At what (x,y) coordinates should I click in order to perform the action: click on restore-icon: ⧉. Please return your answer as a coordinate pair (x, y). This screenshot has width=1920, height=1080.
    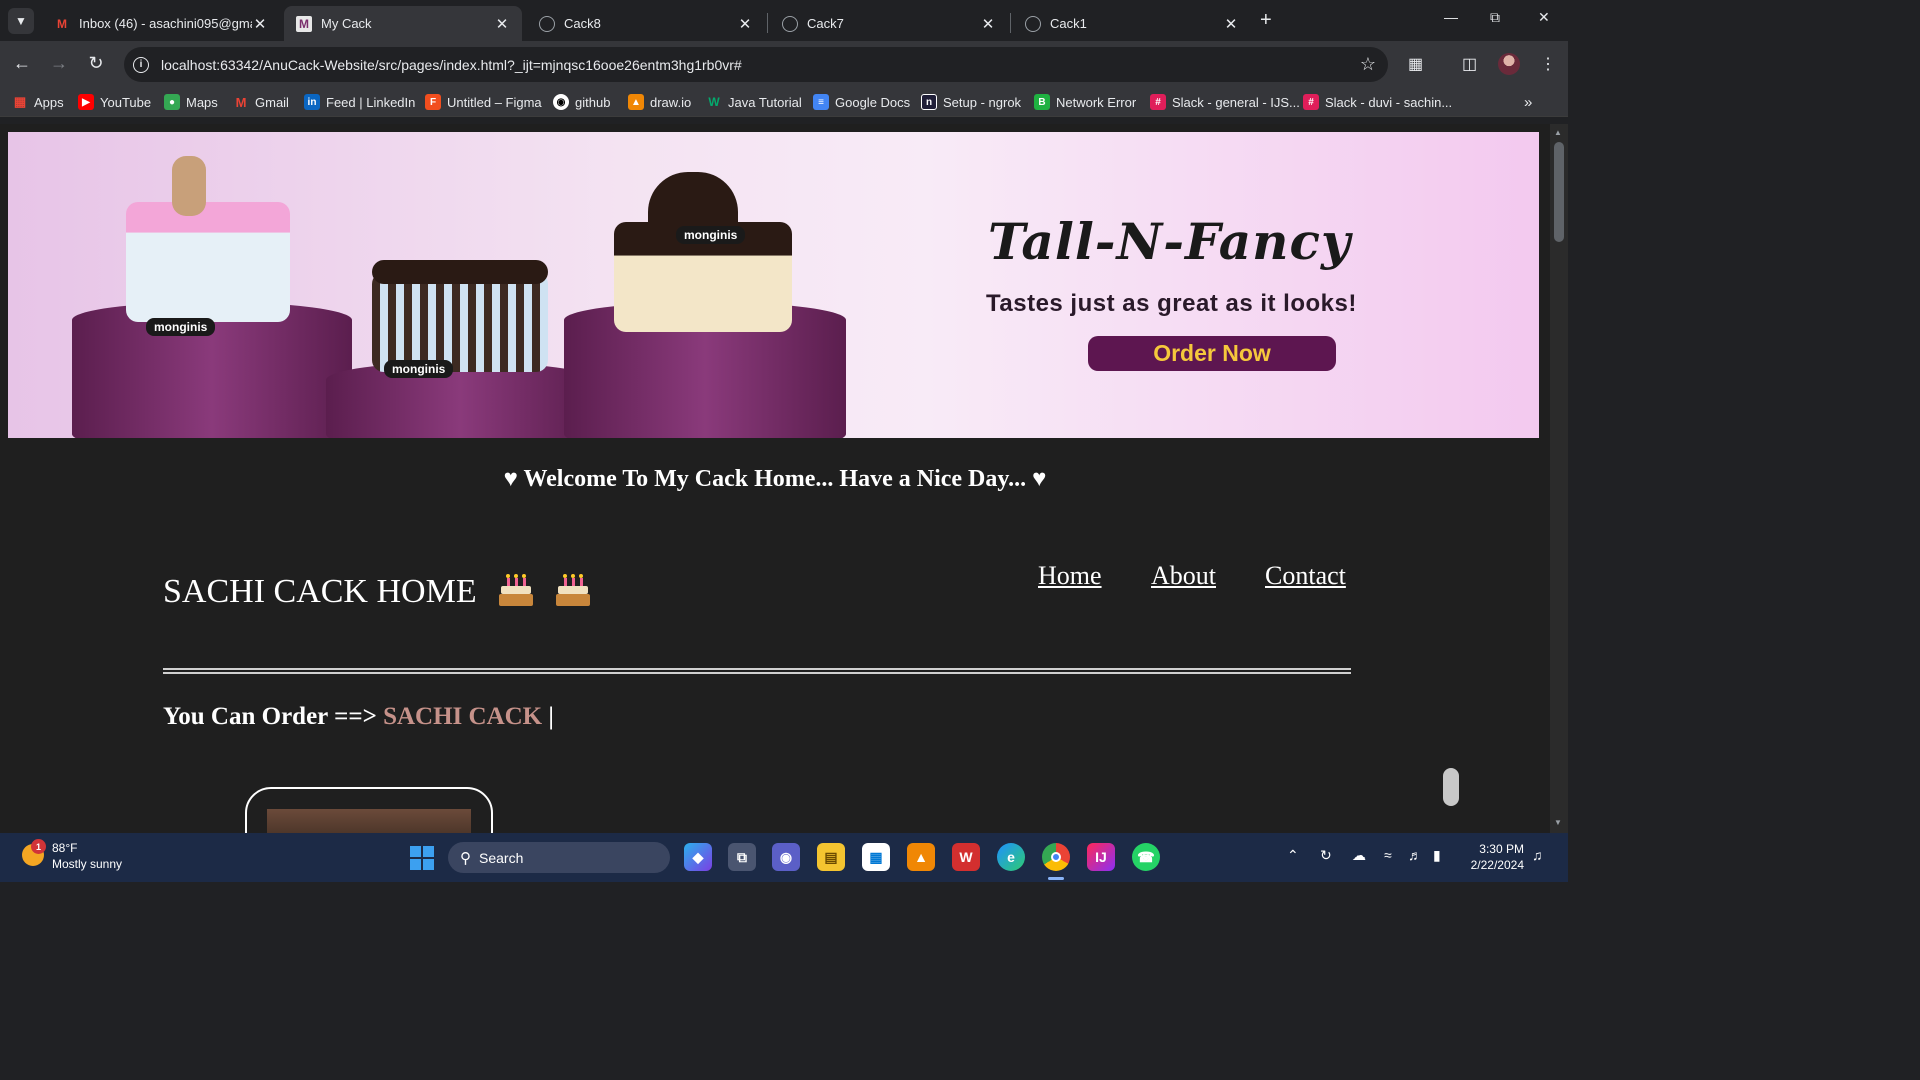
    Looking at the image, I should click on (1495, 17).